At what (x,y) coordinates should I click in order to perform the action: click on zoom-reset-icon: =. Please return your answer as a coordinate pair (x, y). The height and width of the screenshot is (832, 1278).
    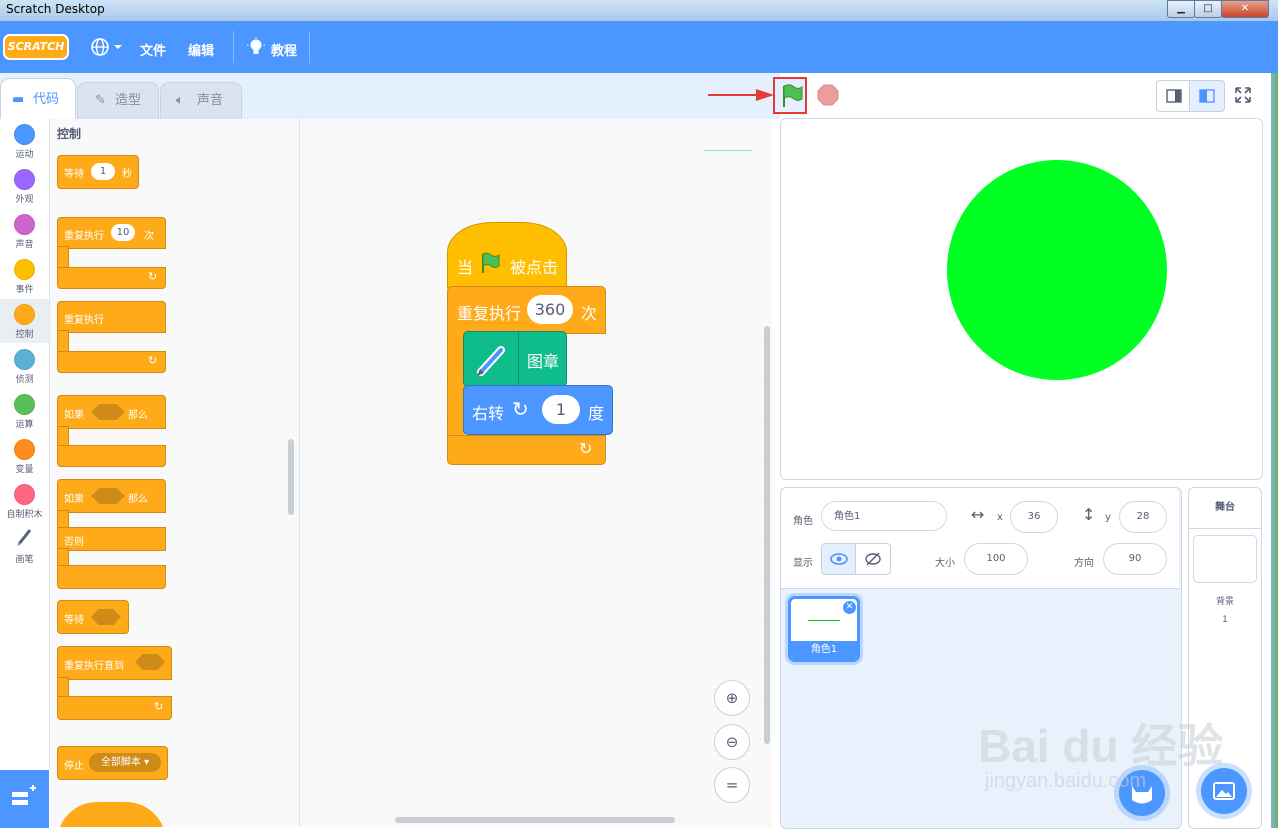
    Looking at the image, I should click on (732, 785).